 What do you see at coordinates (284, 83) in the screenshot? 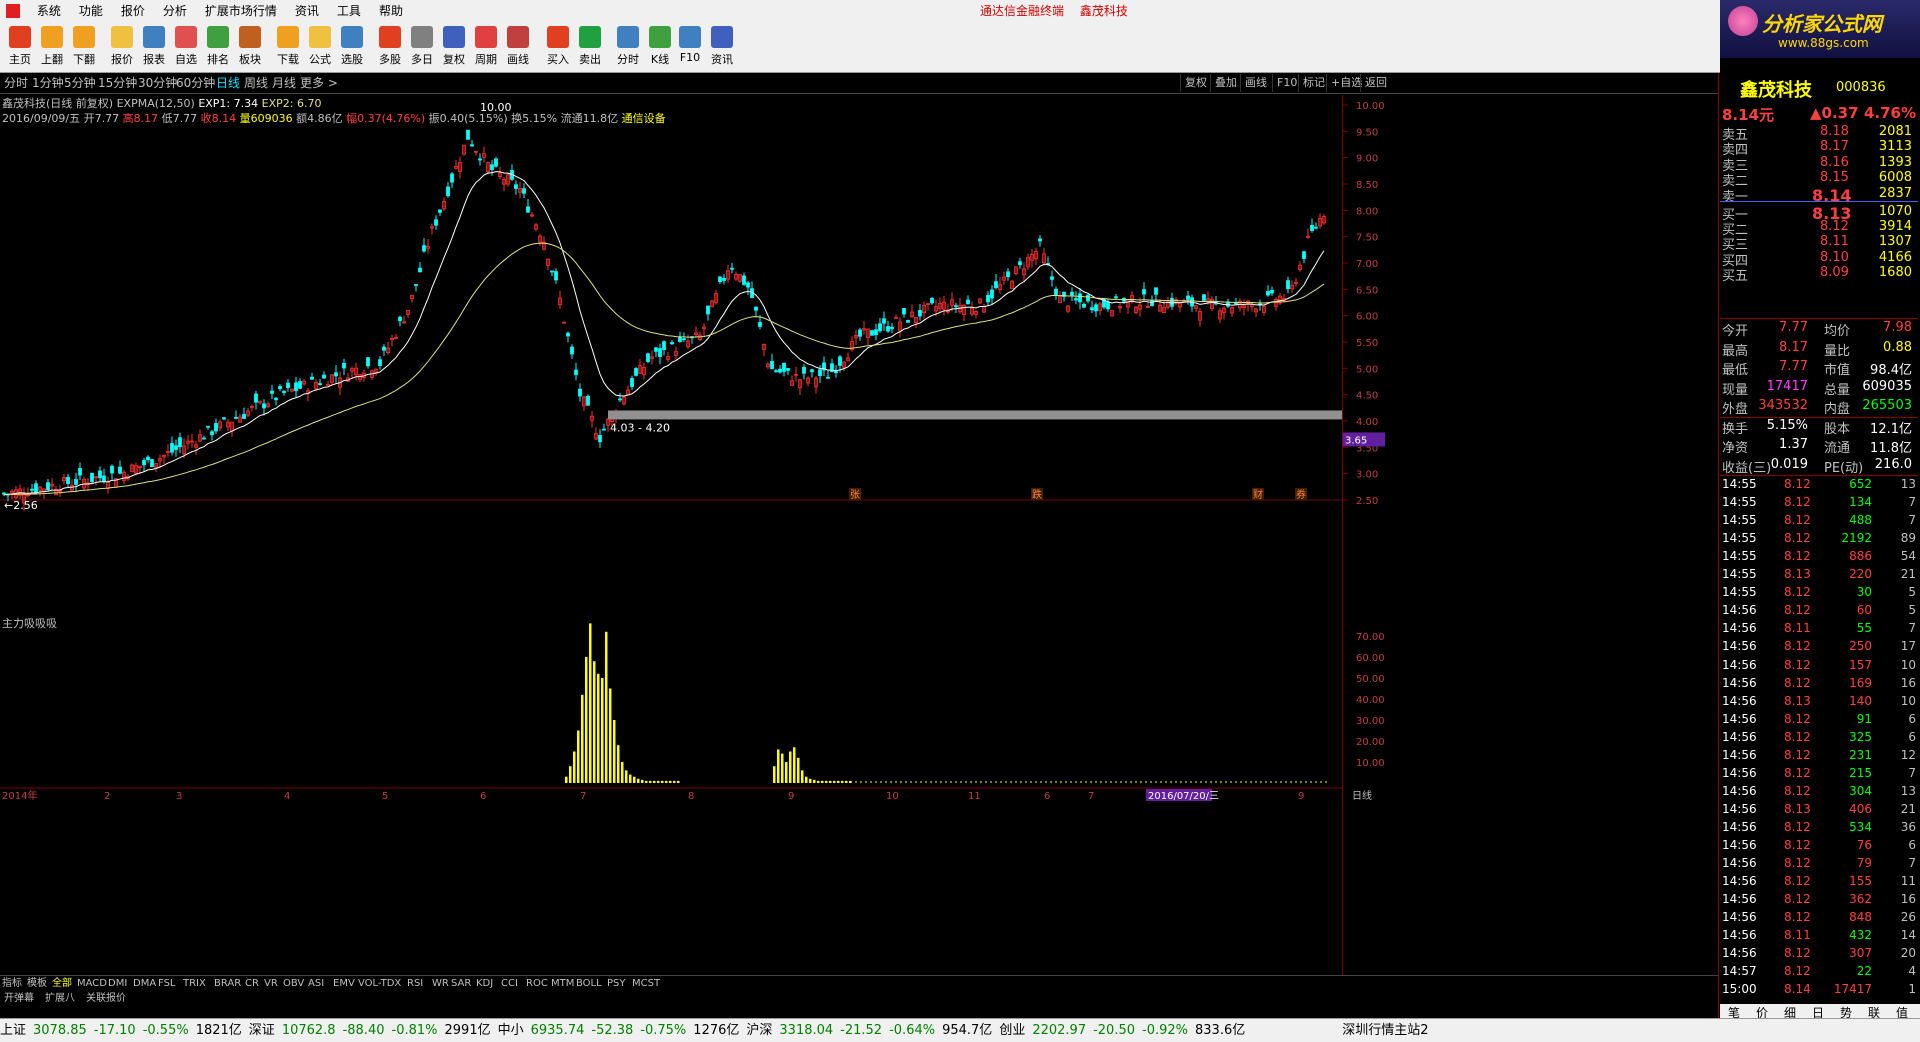
I see `period-8: 月线` at bounding box center [284, 83].